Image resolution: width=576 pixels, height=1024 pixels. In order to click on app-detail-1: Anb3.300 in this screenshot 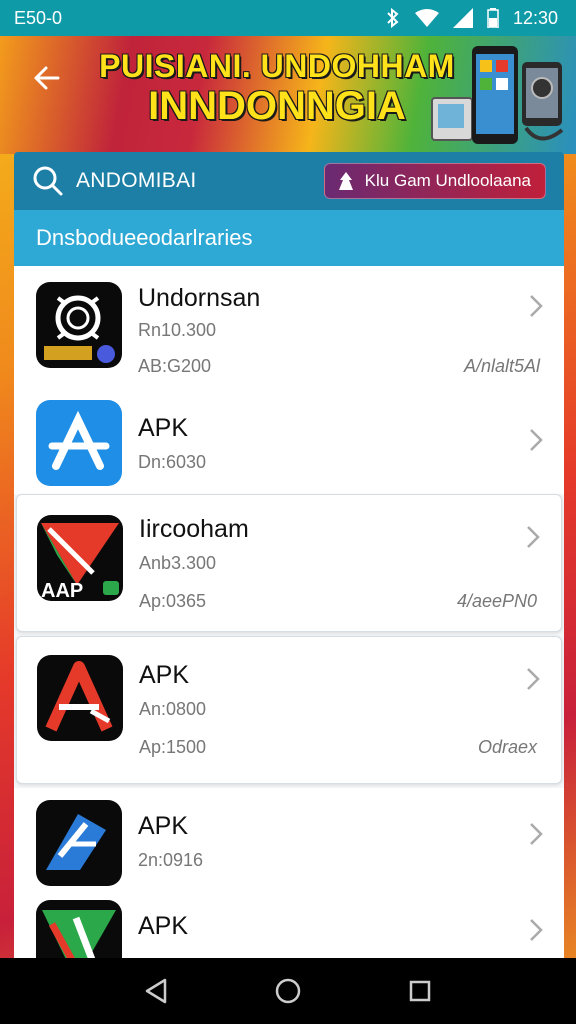, I will do `click(178, 563)`.